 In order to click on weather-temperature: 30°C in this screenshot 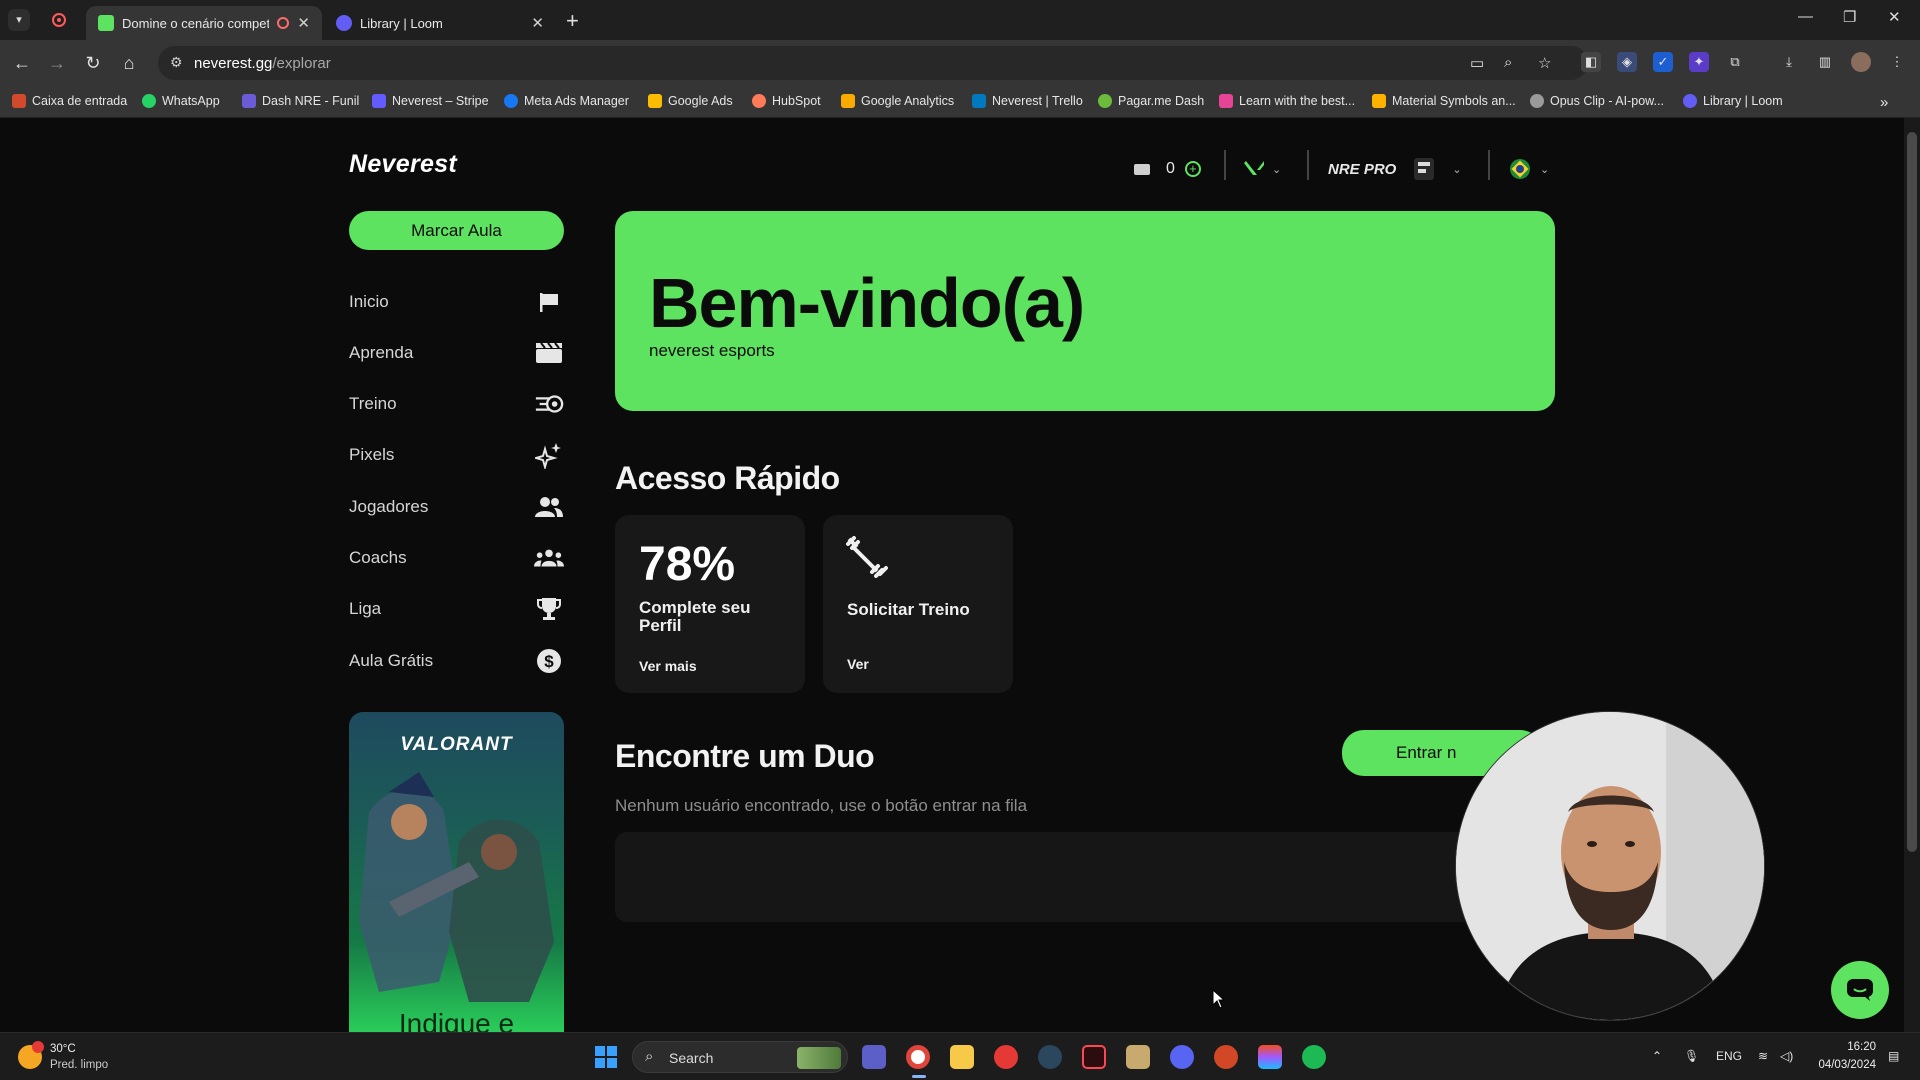, I will do `click(63, 1049)`.